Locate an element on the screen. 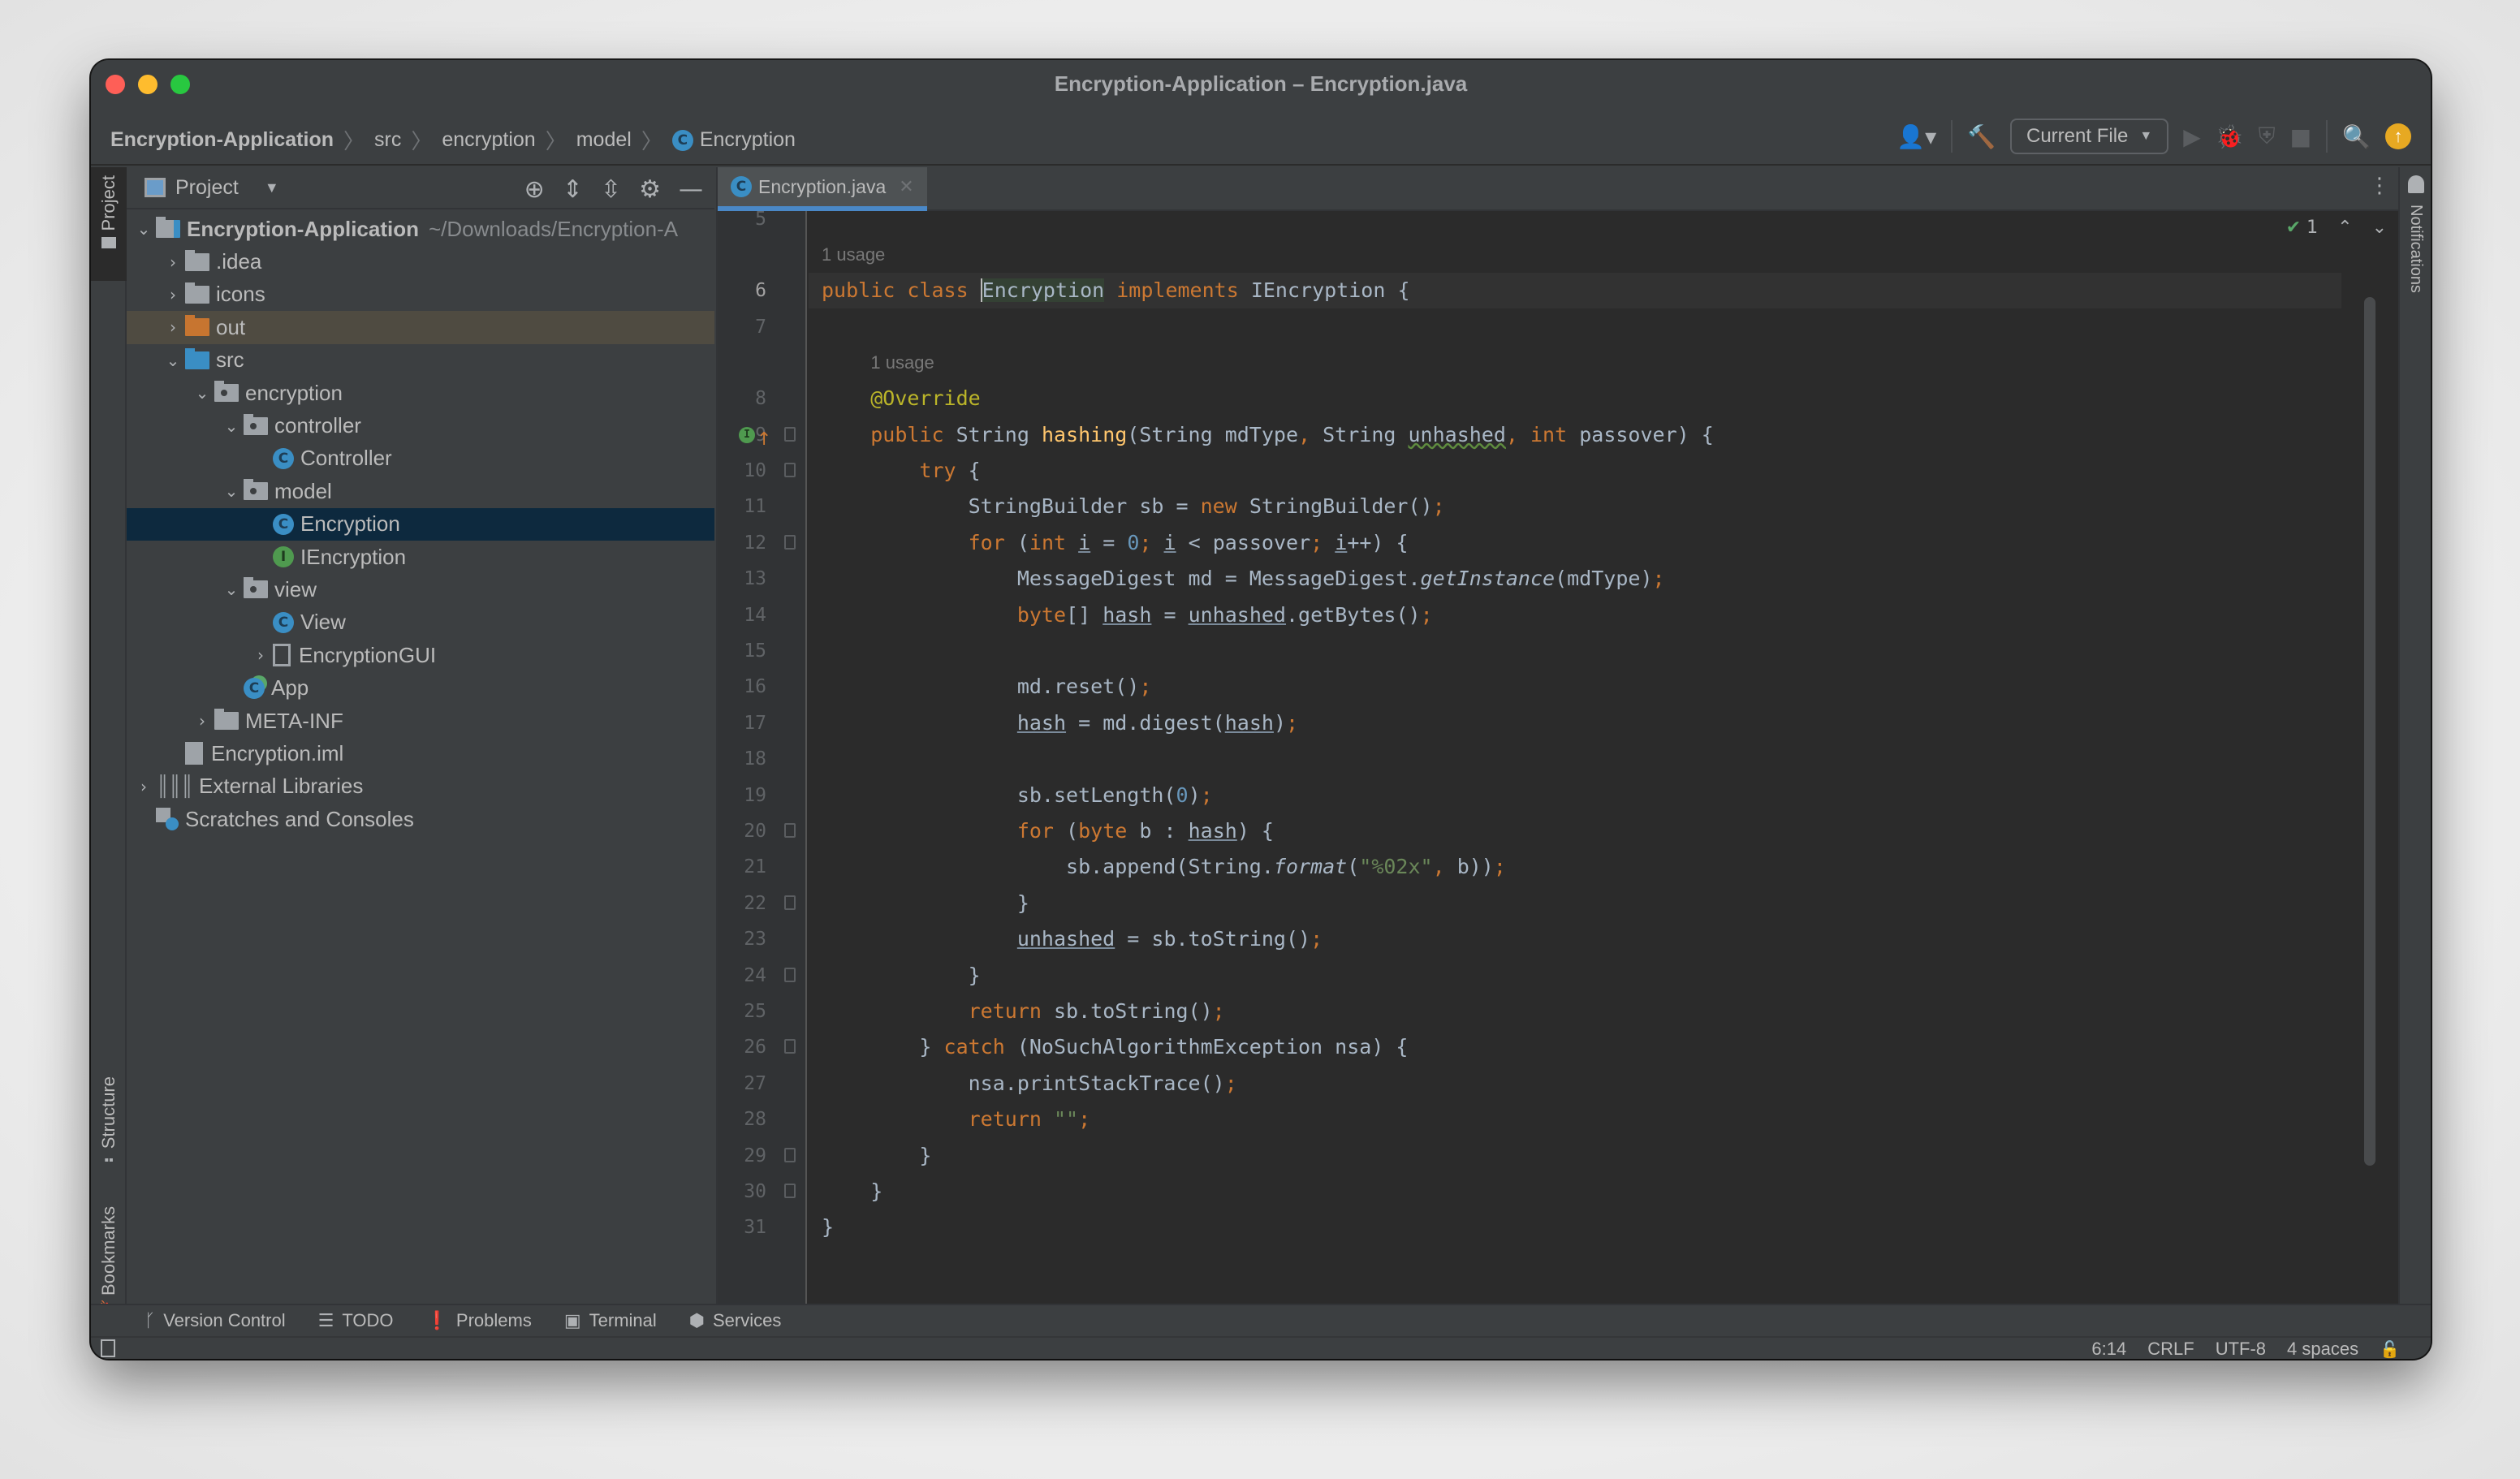  breadcrumb-item: Encryption-Application is located at coordinates (222, 140).